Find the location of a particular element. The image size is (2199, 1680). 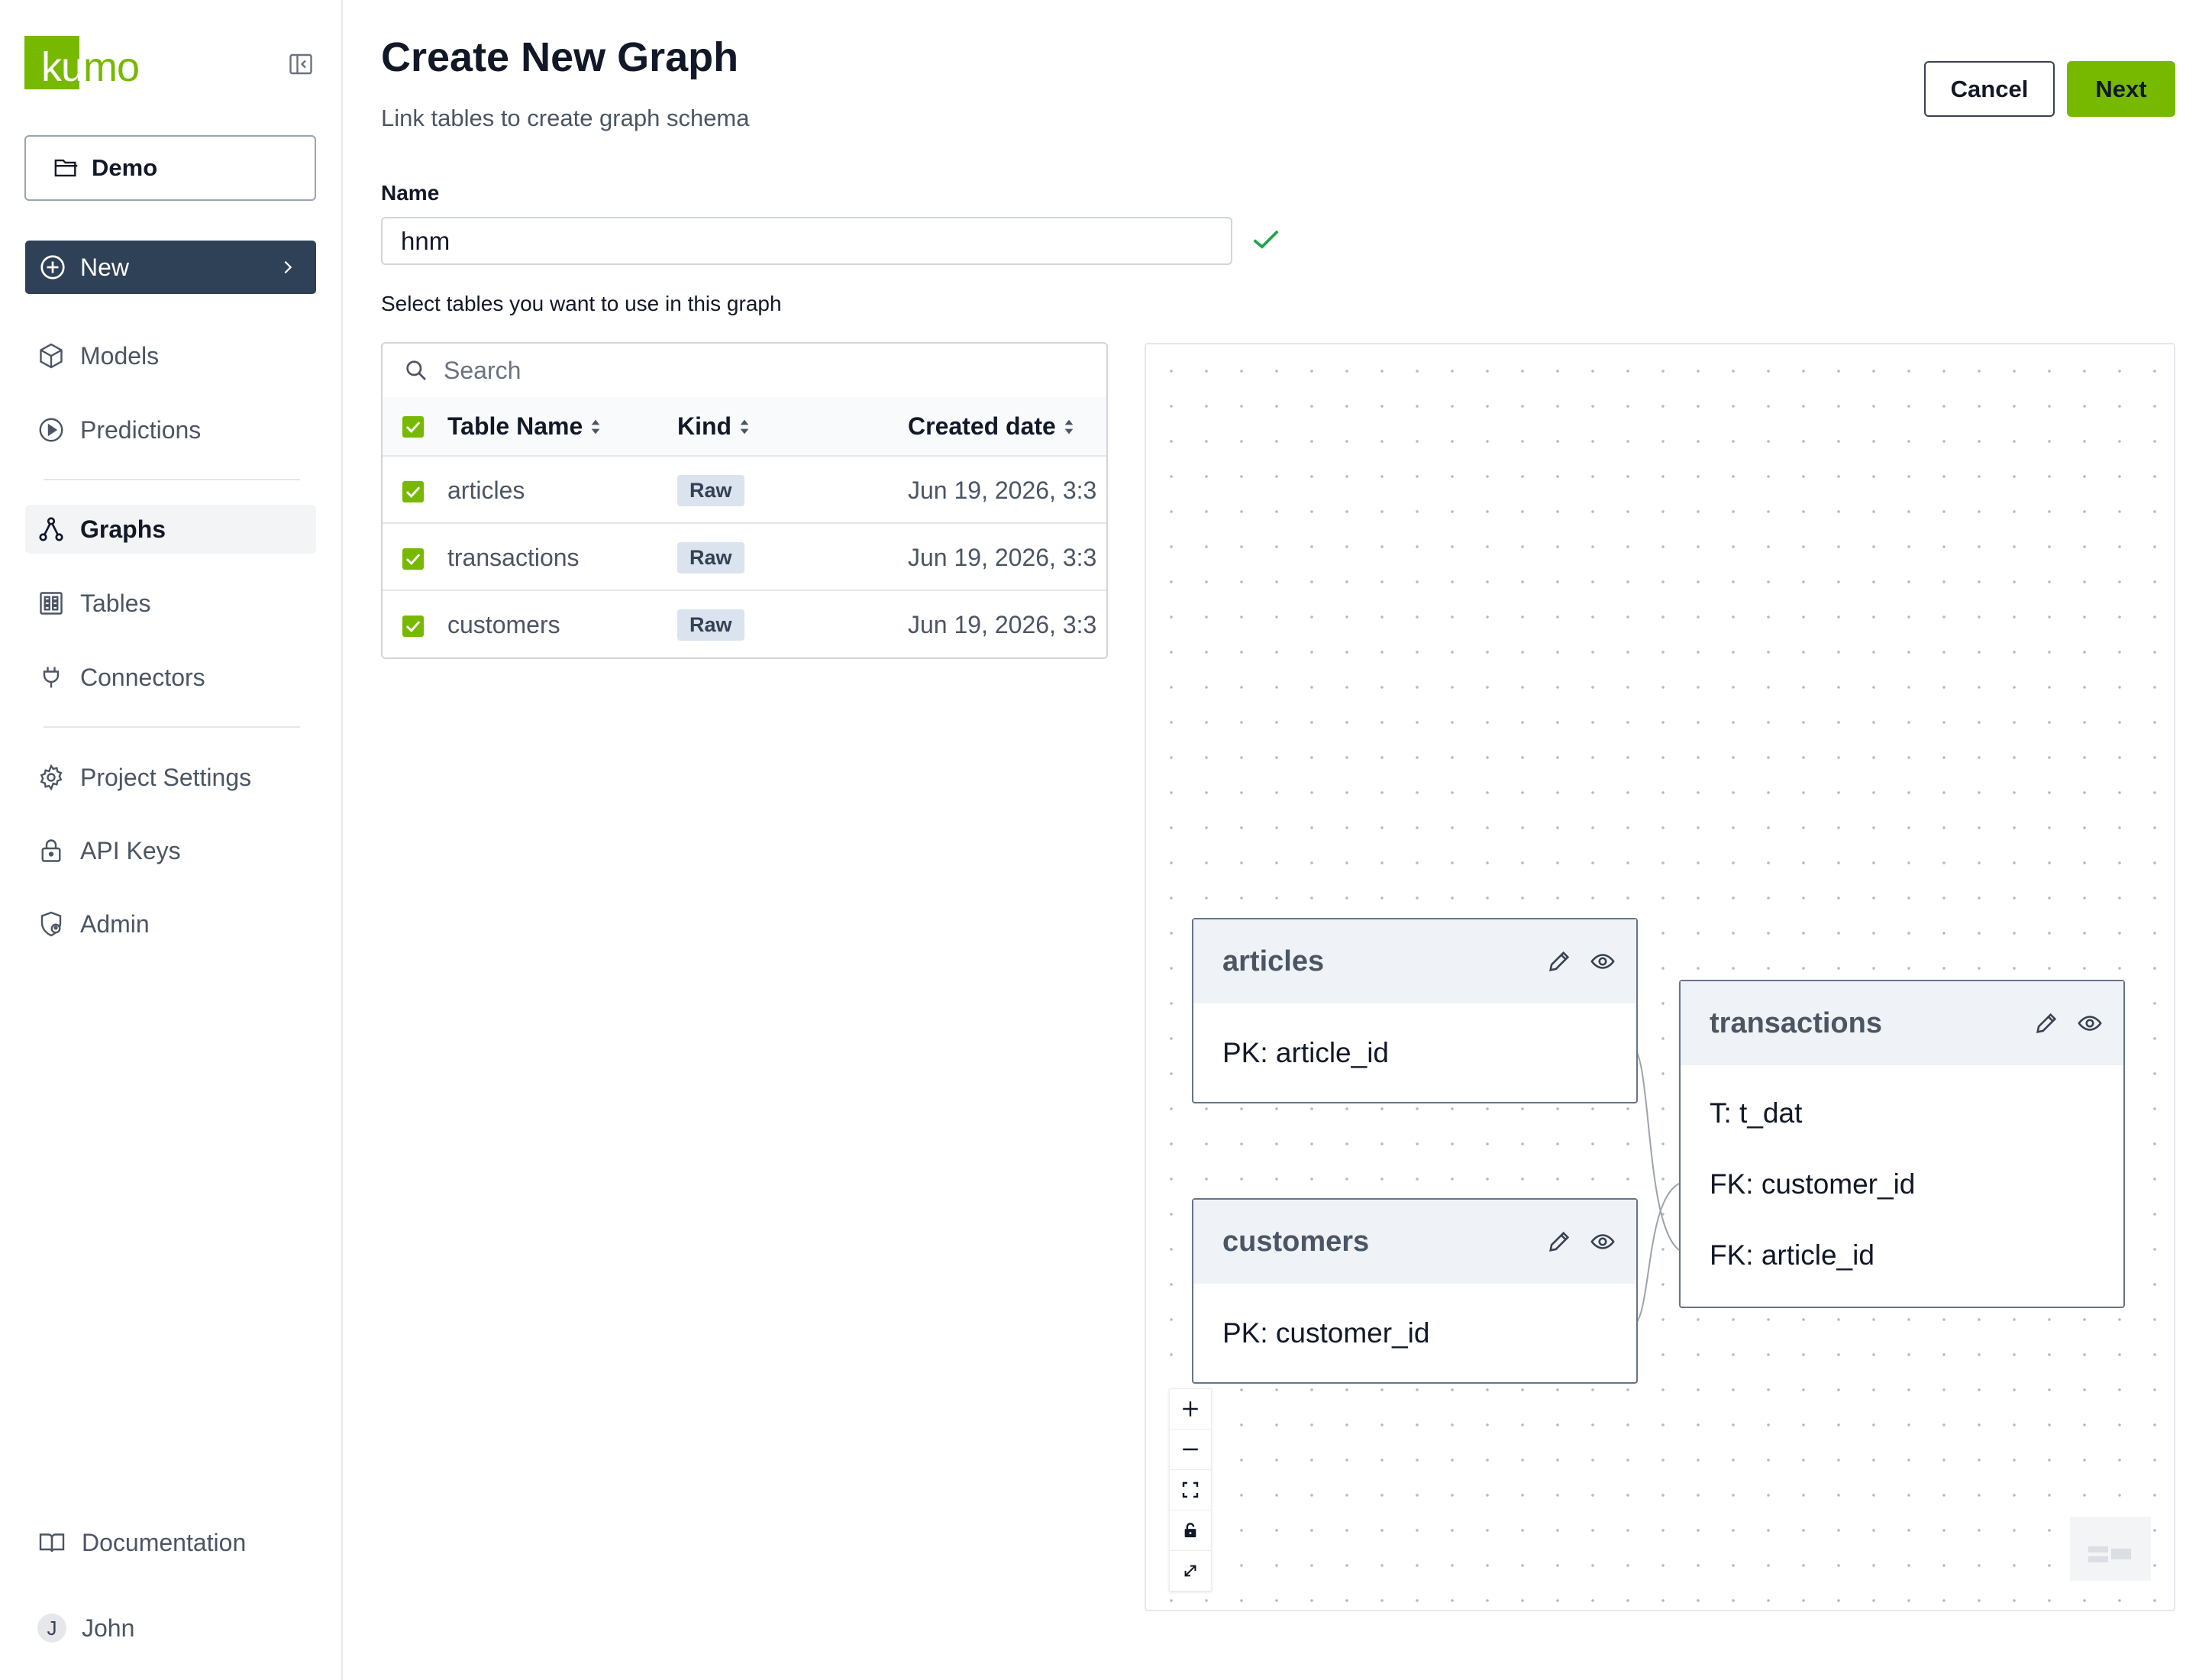

table-row: articles Raw Jun 19, 2026, 3:3 is located at coordinates (744, 490).